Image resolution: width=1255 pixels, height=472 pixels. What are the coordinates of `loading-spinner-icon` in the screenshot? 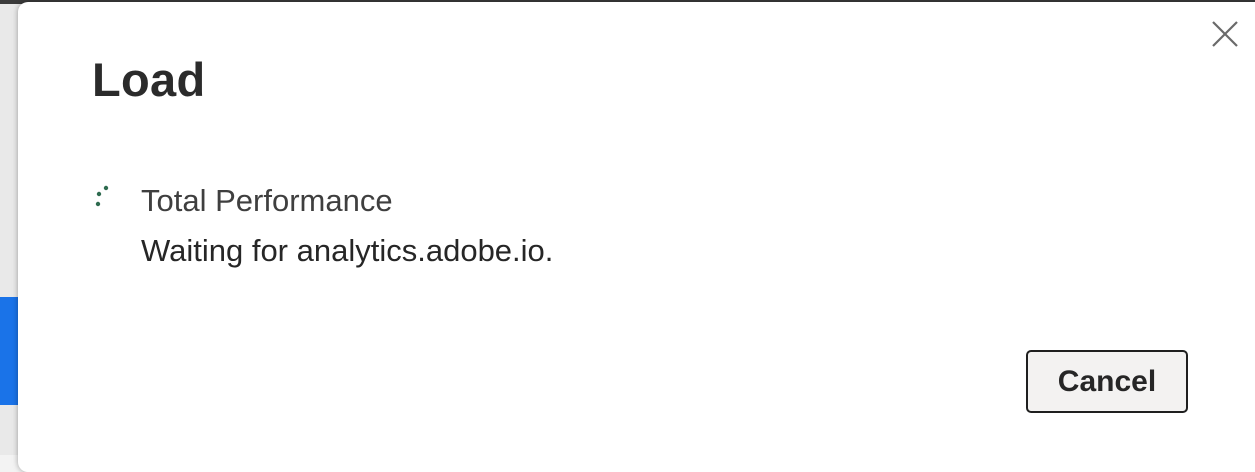 It's located at (102, 199).